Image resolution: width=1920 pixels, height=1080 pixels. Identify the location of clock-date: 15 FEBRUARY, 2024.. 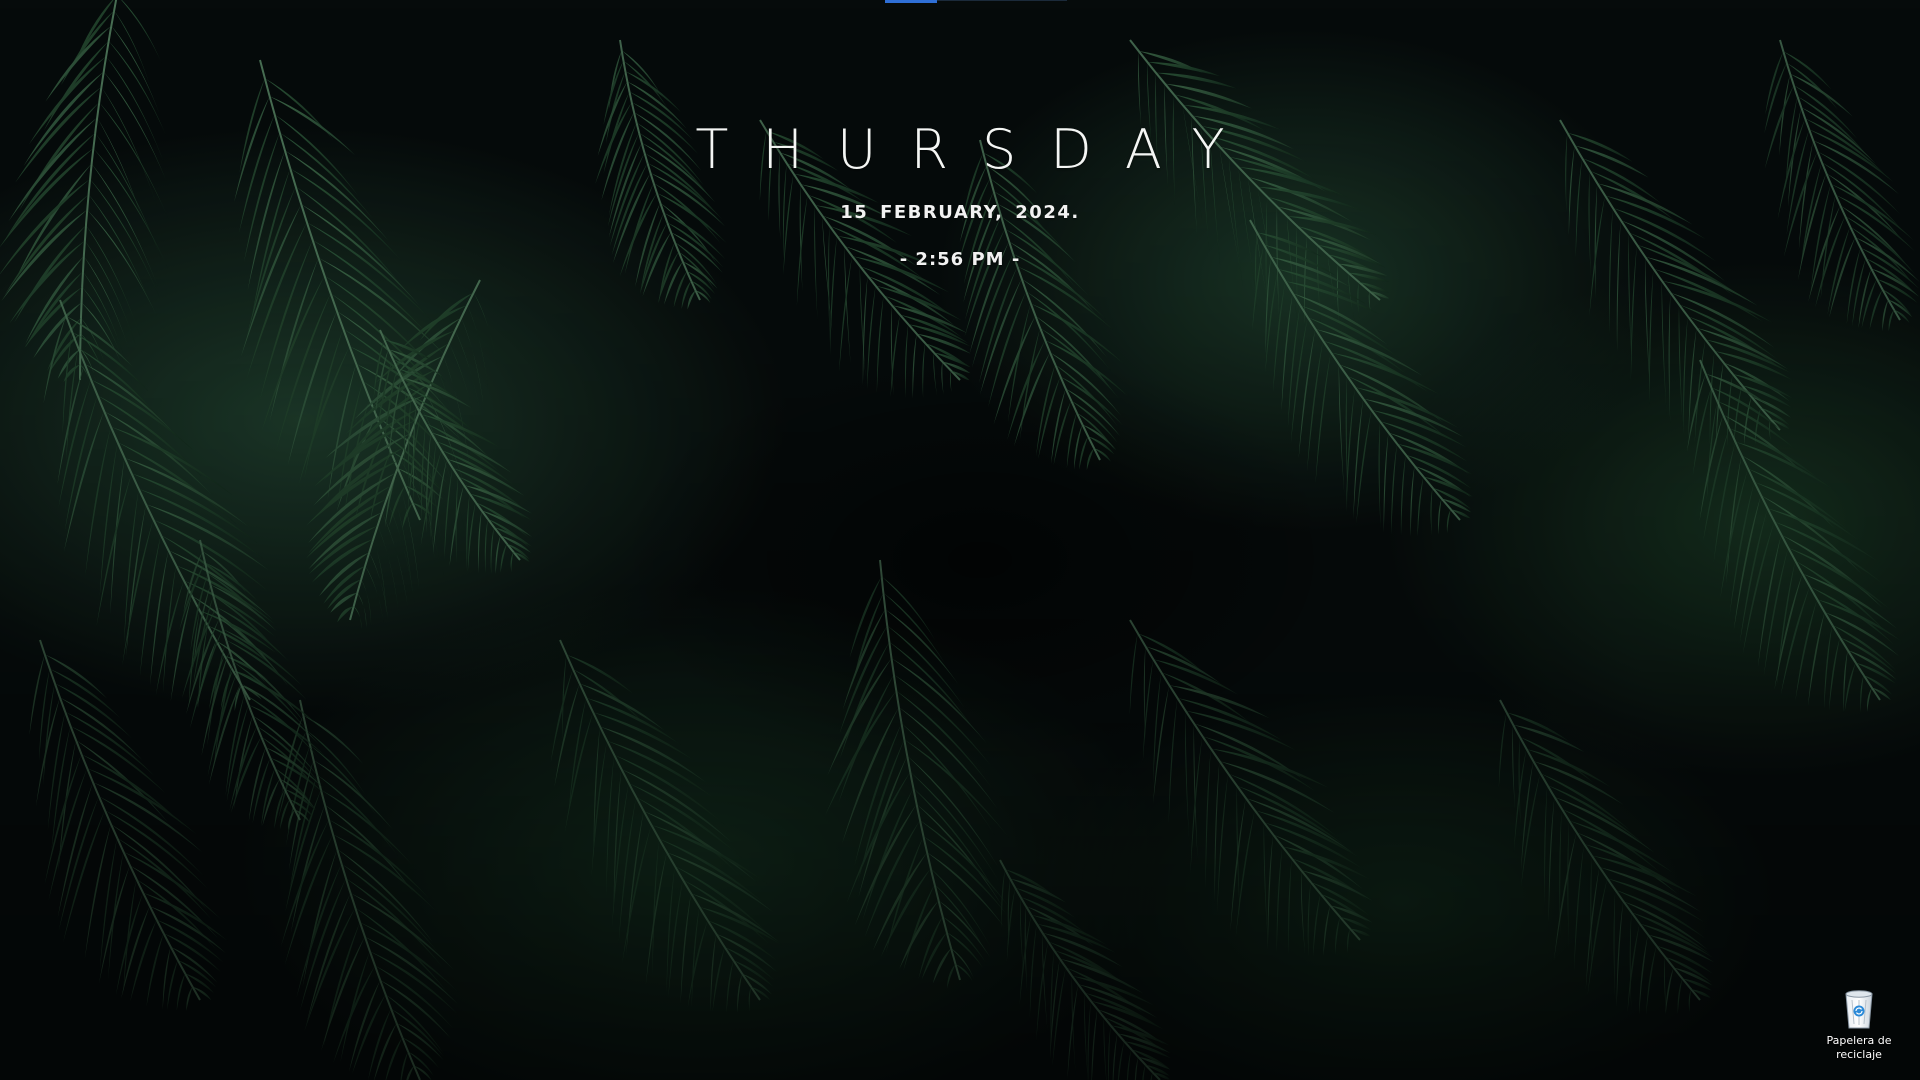
(960, 212).